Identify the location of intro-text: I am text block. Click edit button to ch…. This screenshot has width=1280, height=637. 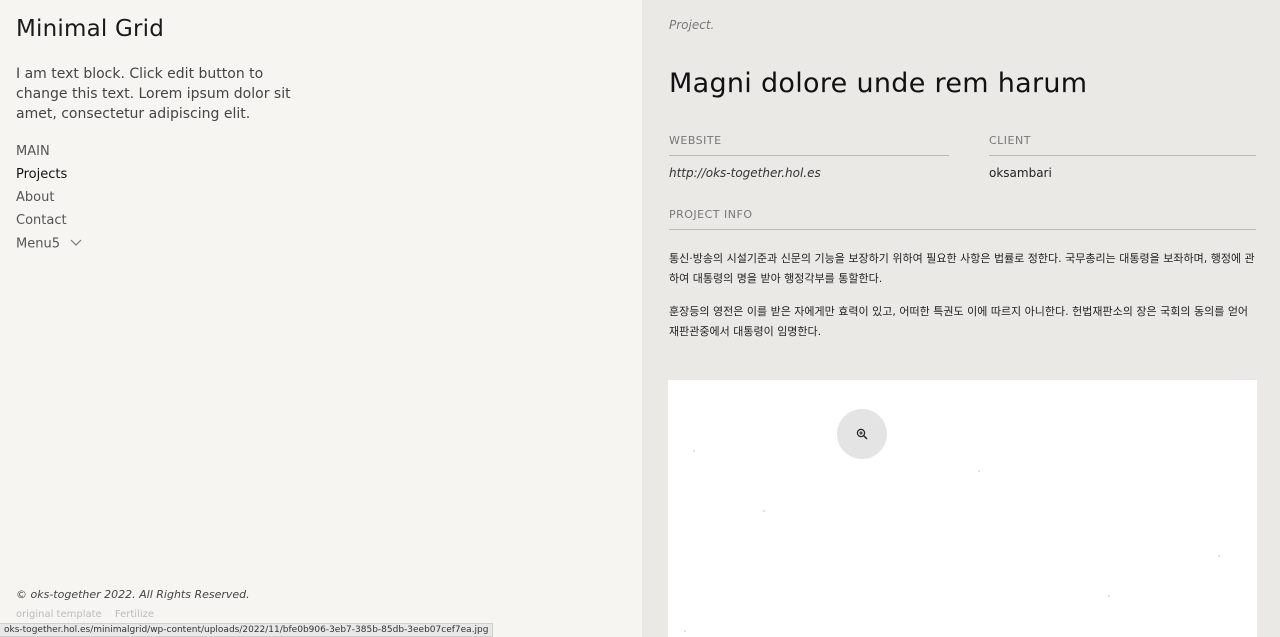
(153, 94).